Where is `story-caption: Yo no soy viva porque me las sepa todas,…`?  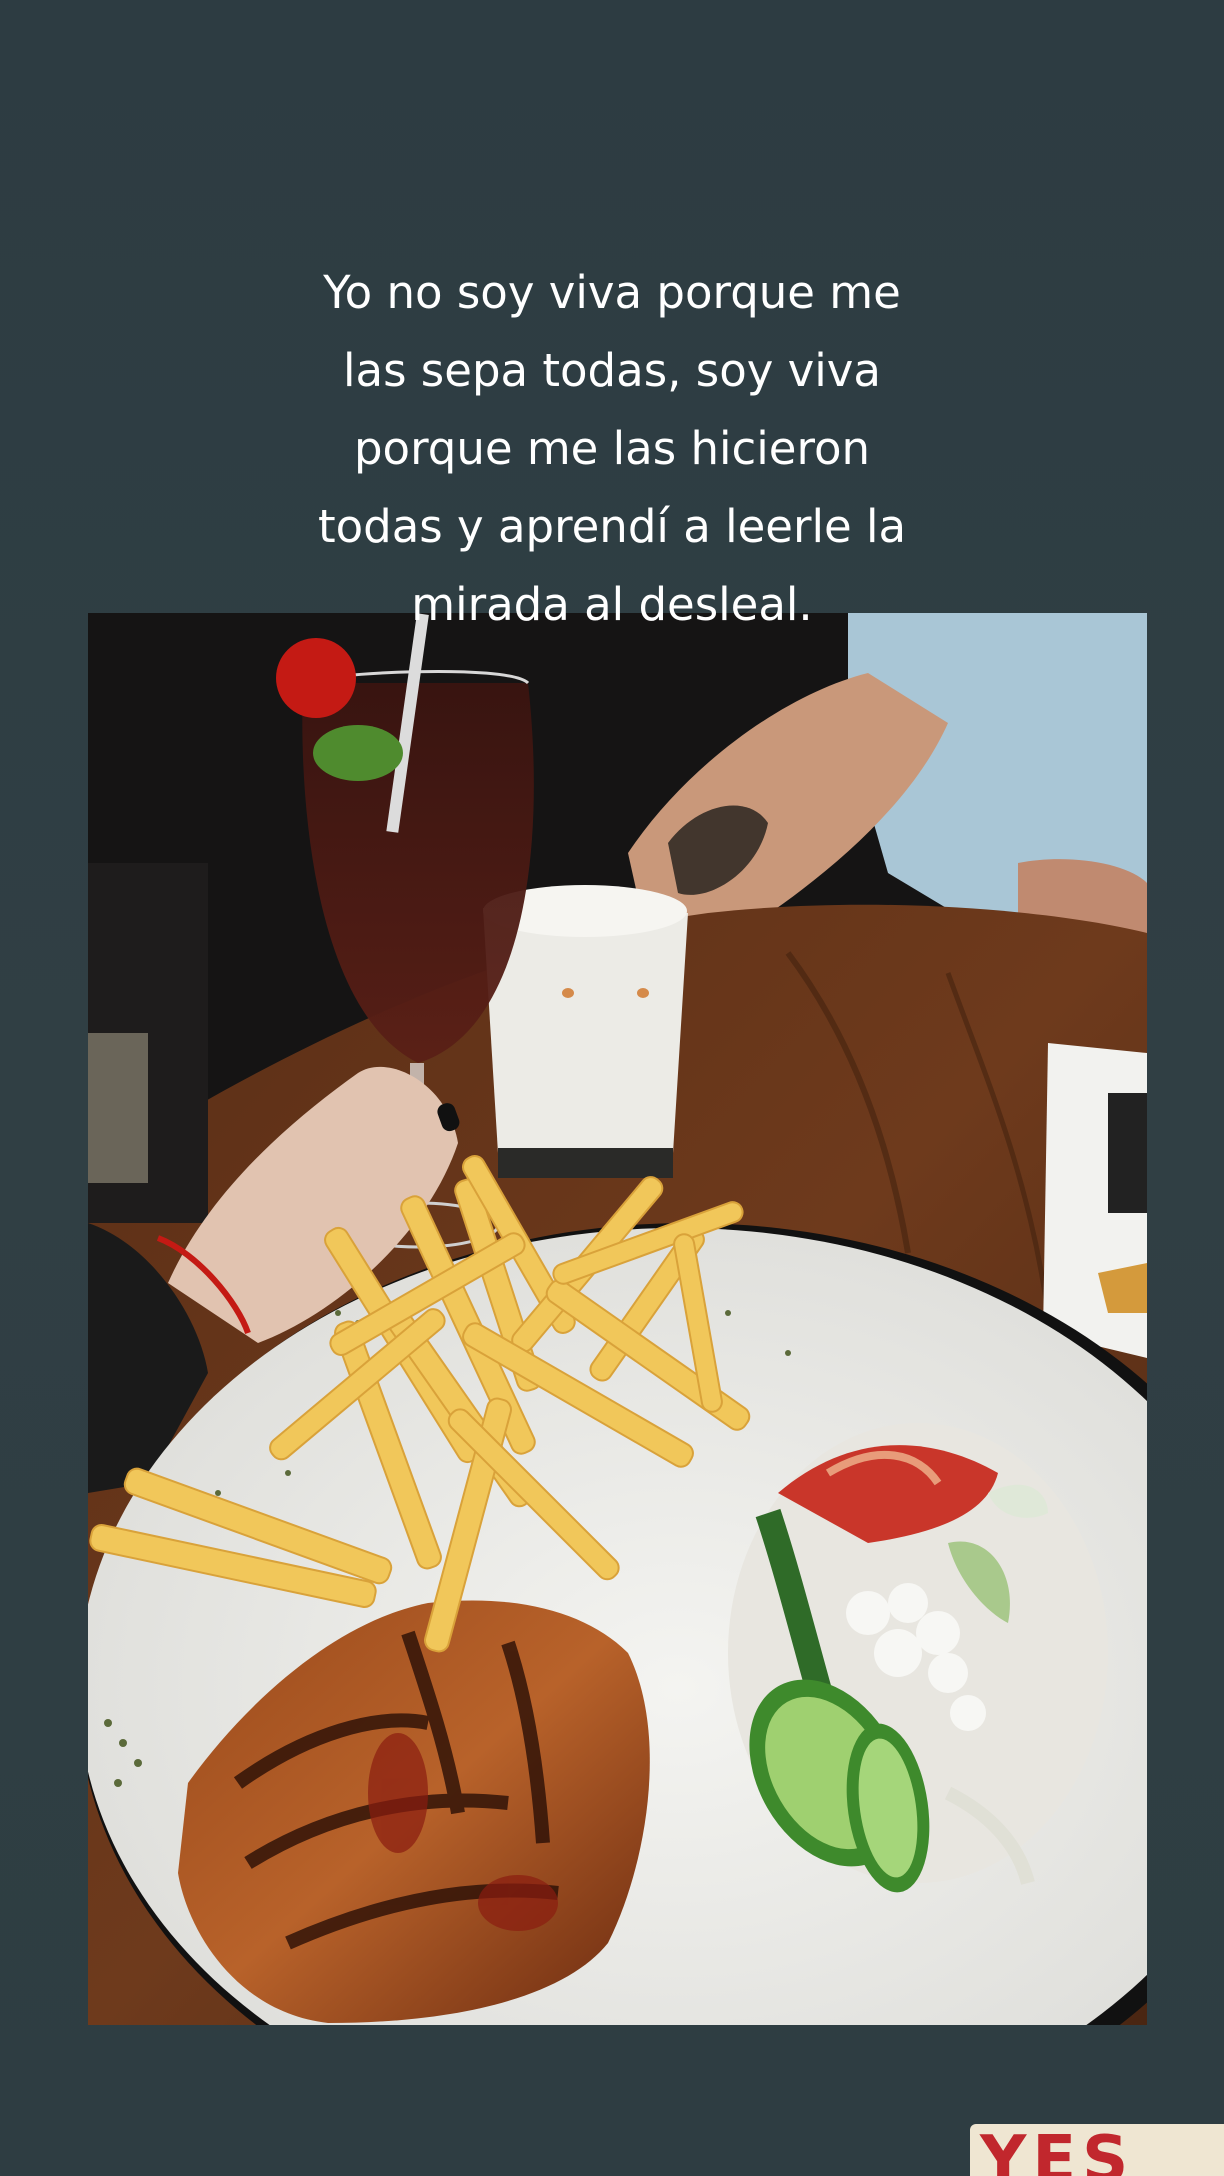
story-caption: Yo no soy viva porque me las sepa todas,… is located at coordinates (612, 448).